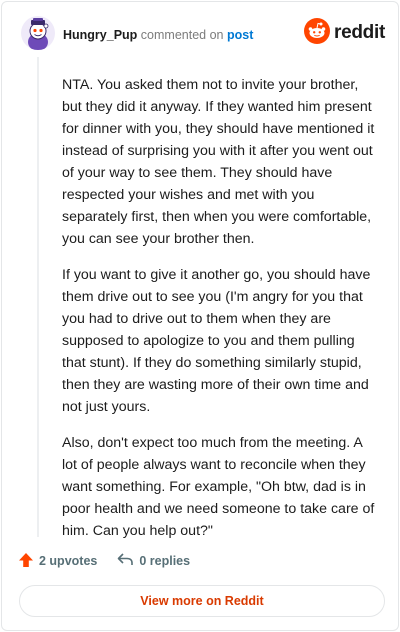  What do you see at coordinates (317, 33) in the screenshot?
I see `reddit-logo-icon` at bounding box center [317, 33].